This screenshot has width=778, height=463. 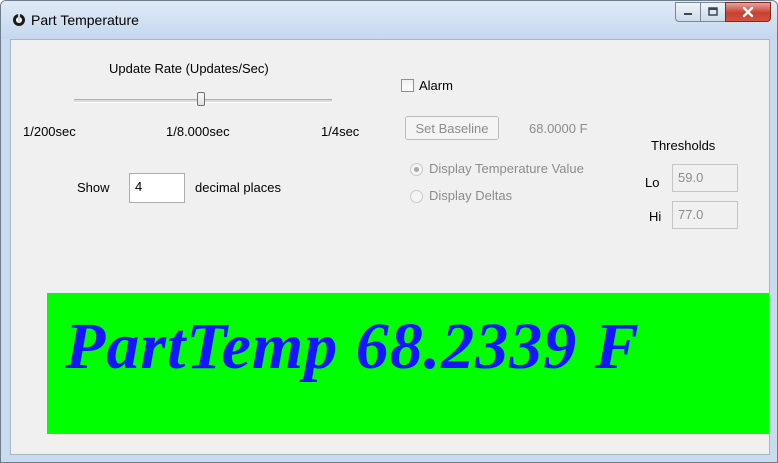 I want to click on set-baseline-button: Set Baseline, so click(x=452, y=128).